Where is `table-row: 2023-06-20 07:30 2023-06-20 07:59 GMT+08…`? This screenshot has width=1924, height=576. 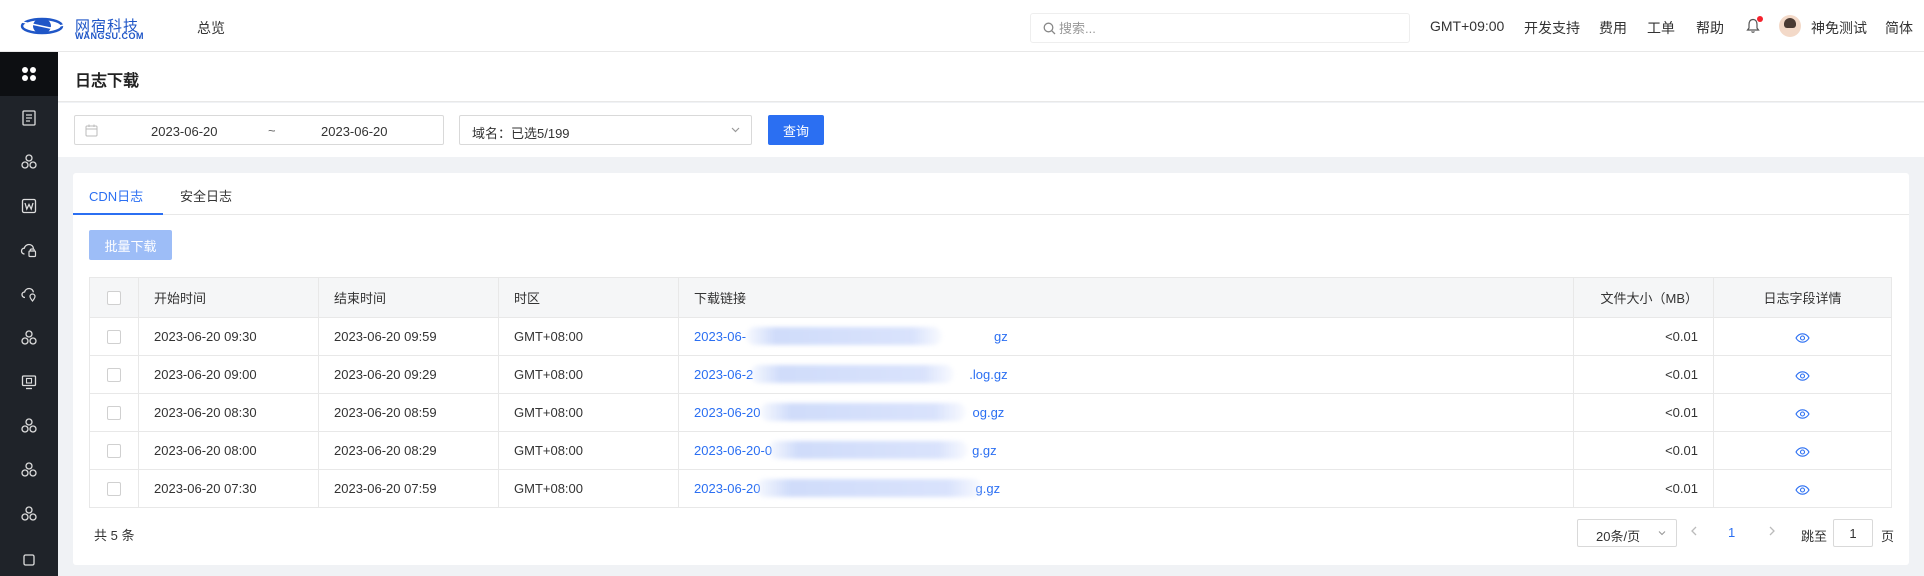
table-row: 2023-06-20 07:30 2023-06-20 07:59 GMT+08… is located at coordinates (990, 488).